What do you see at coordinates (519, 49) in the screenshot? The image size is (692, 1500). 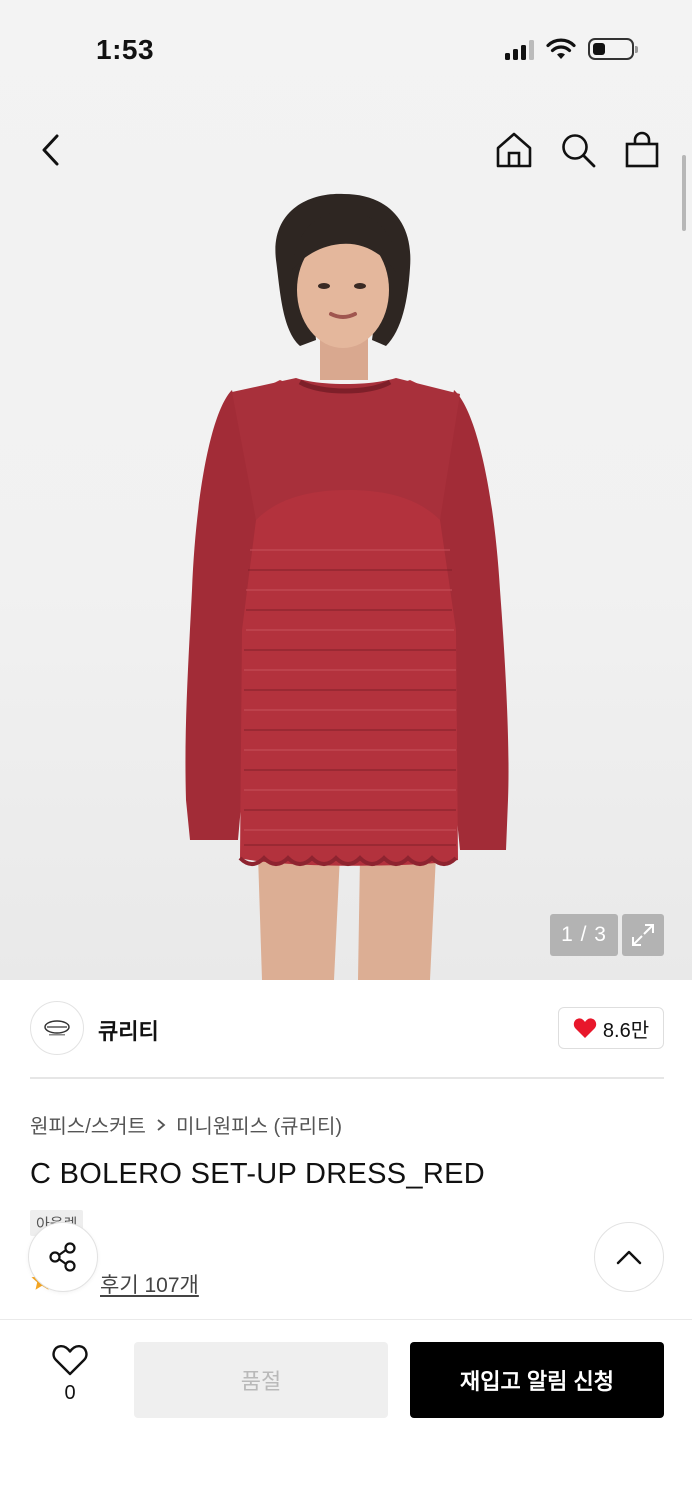 I see `cellular-signal-icon` at bounding box center [519, 49].